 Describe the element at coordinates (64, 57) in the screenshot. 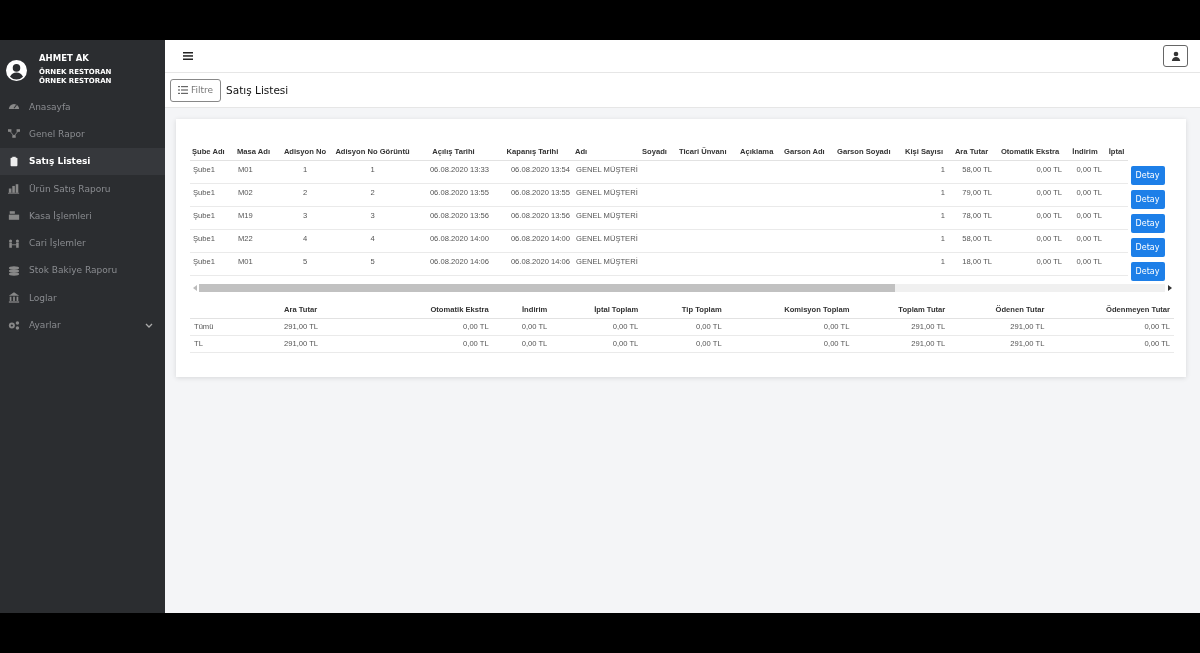

I see `user-name: AHMET AK` at that location.